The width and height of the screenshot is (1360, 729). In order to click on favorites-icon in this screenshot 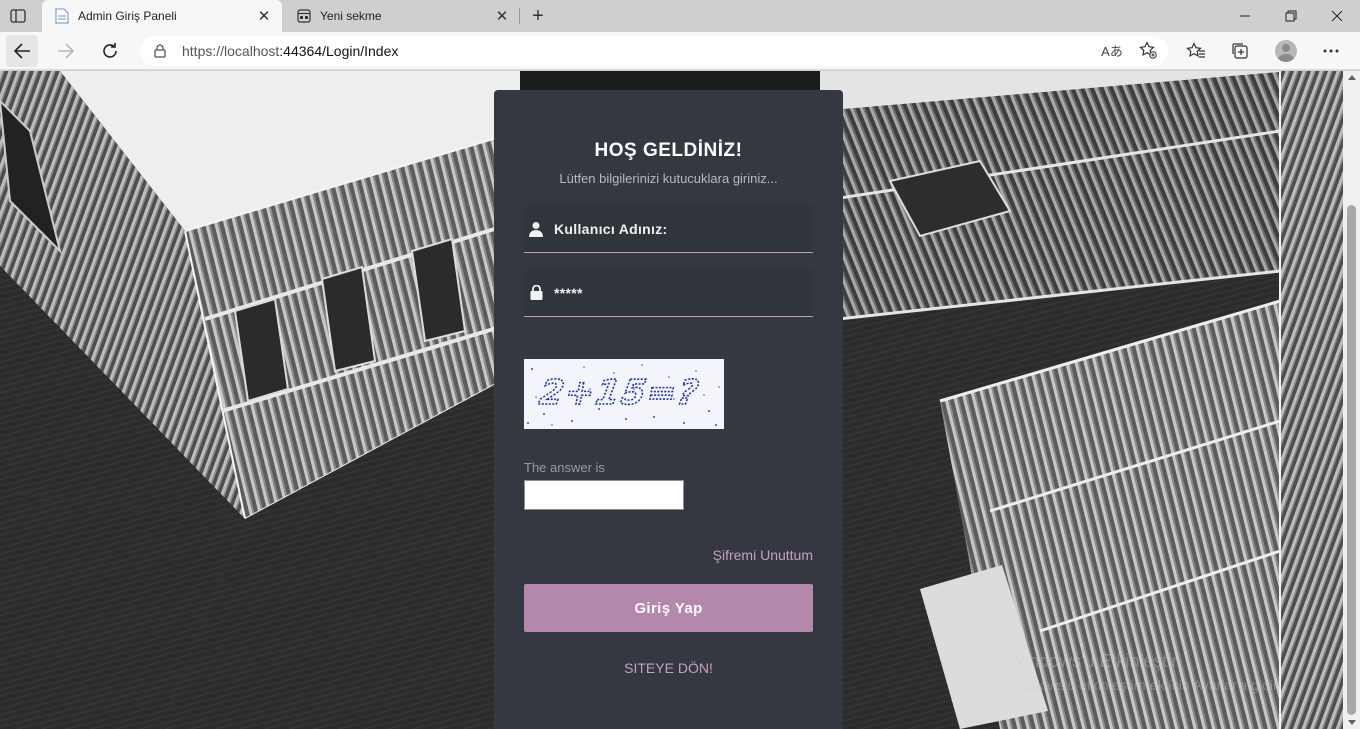, I will do `click(1196, 51)`.